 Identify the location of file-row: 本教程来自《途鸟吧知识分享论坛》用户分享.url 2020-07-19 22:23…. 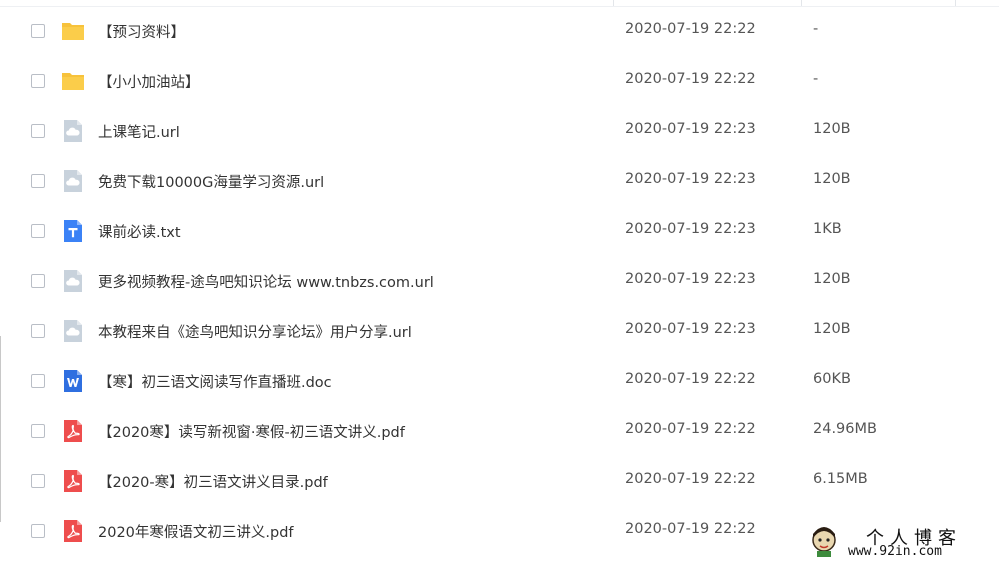
(499, 331).